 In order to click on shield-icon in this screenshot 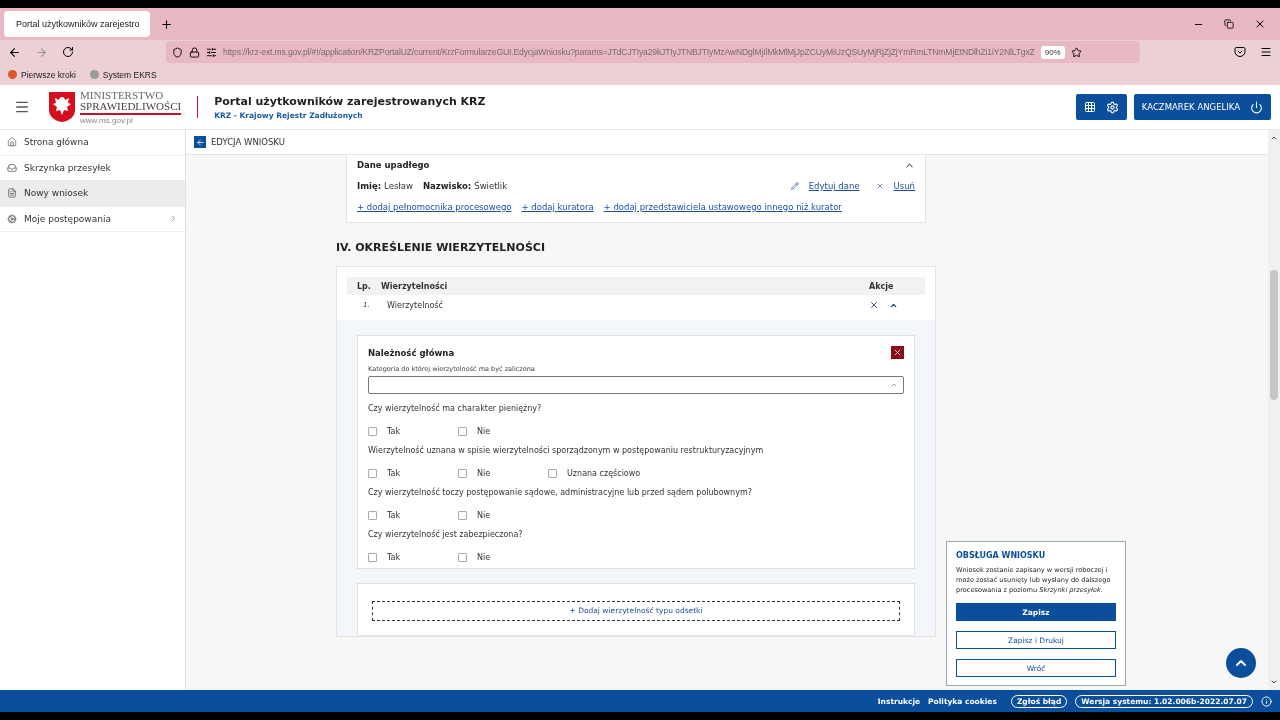, I will do `click(177, 52)`.